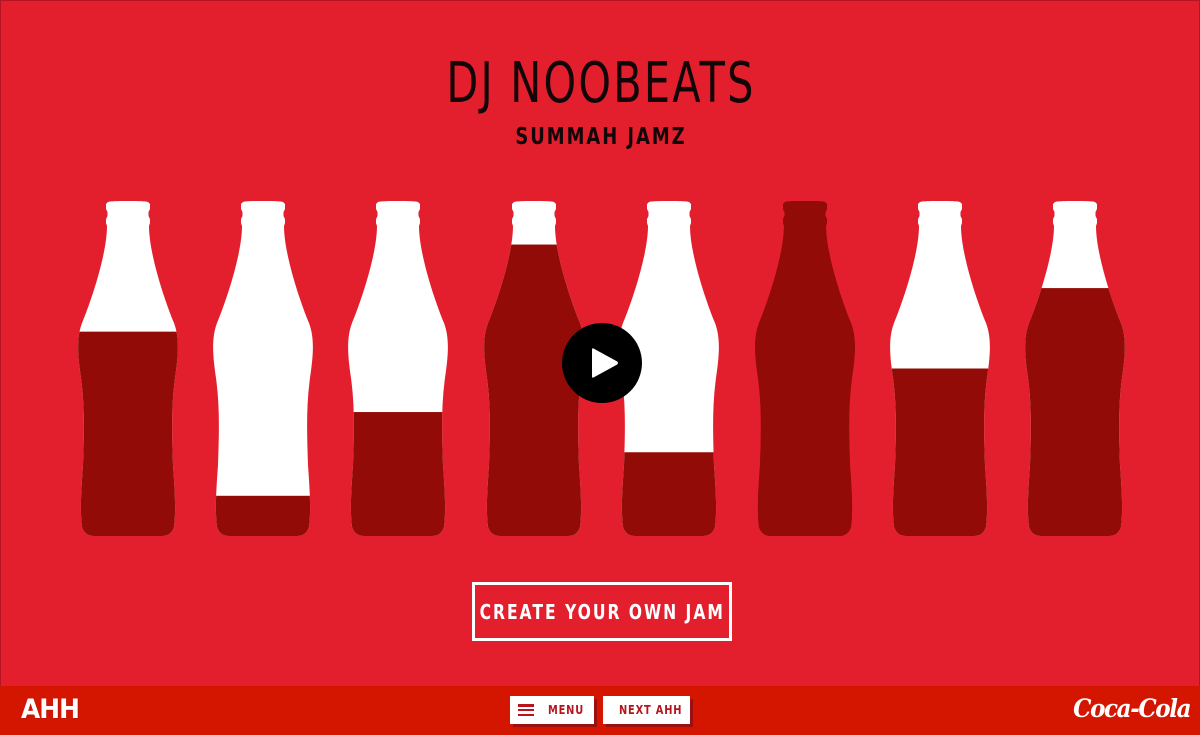 The image size is (1200, 735). What do you see at coordinates (601, 83) in the screenshot?
I see `page-title: DJ NOOBEATS` at bounding box center [601, 83].